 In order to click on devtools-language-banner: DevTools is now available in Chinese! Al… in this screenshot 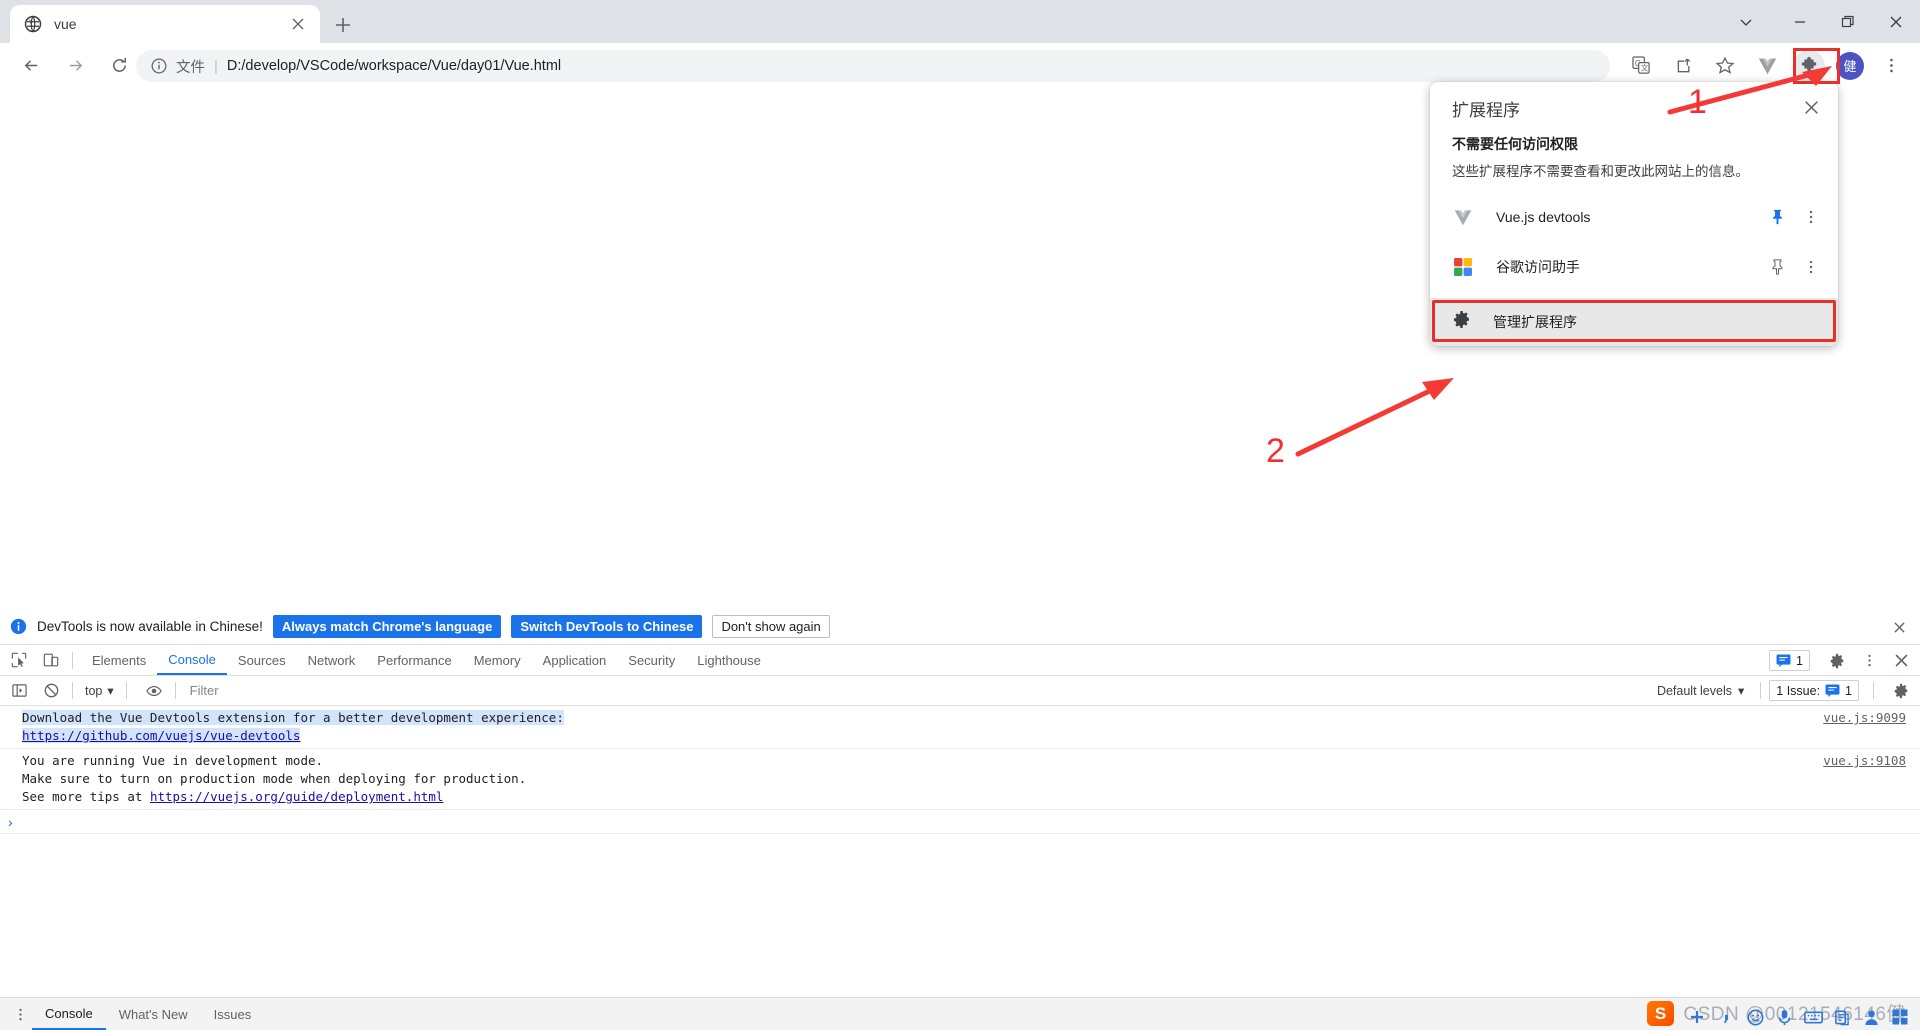, I will do `click(960, 627)`.